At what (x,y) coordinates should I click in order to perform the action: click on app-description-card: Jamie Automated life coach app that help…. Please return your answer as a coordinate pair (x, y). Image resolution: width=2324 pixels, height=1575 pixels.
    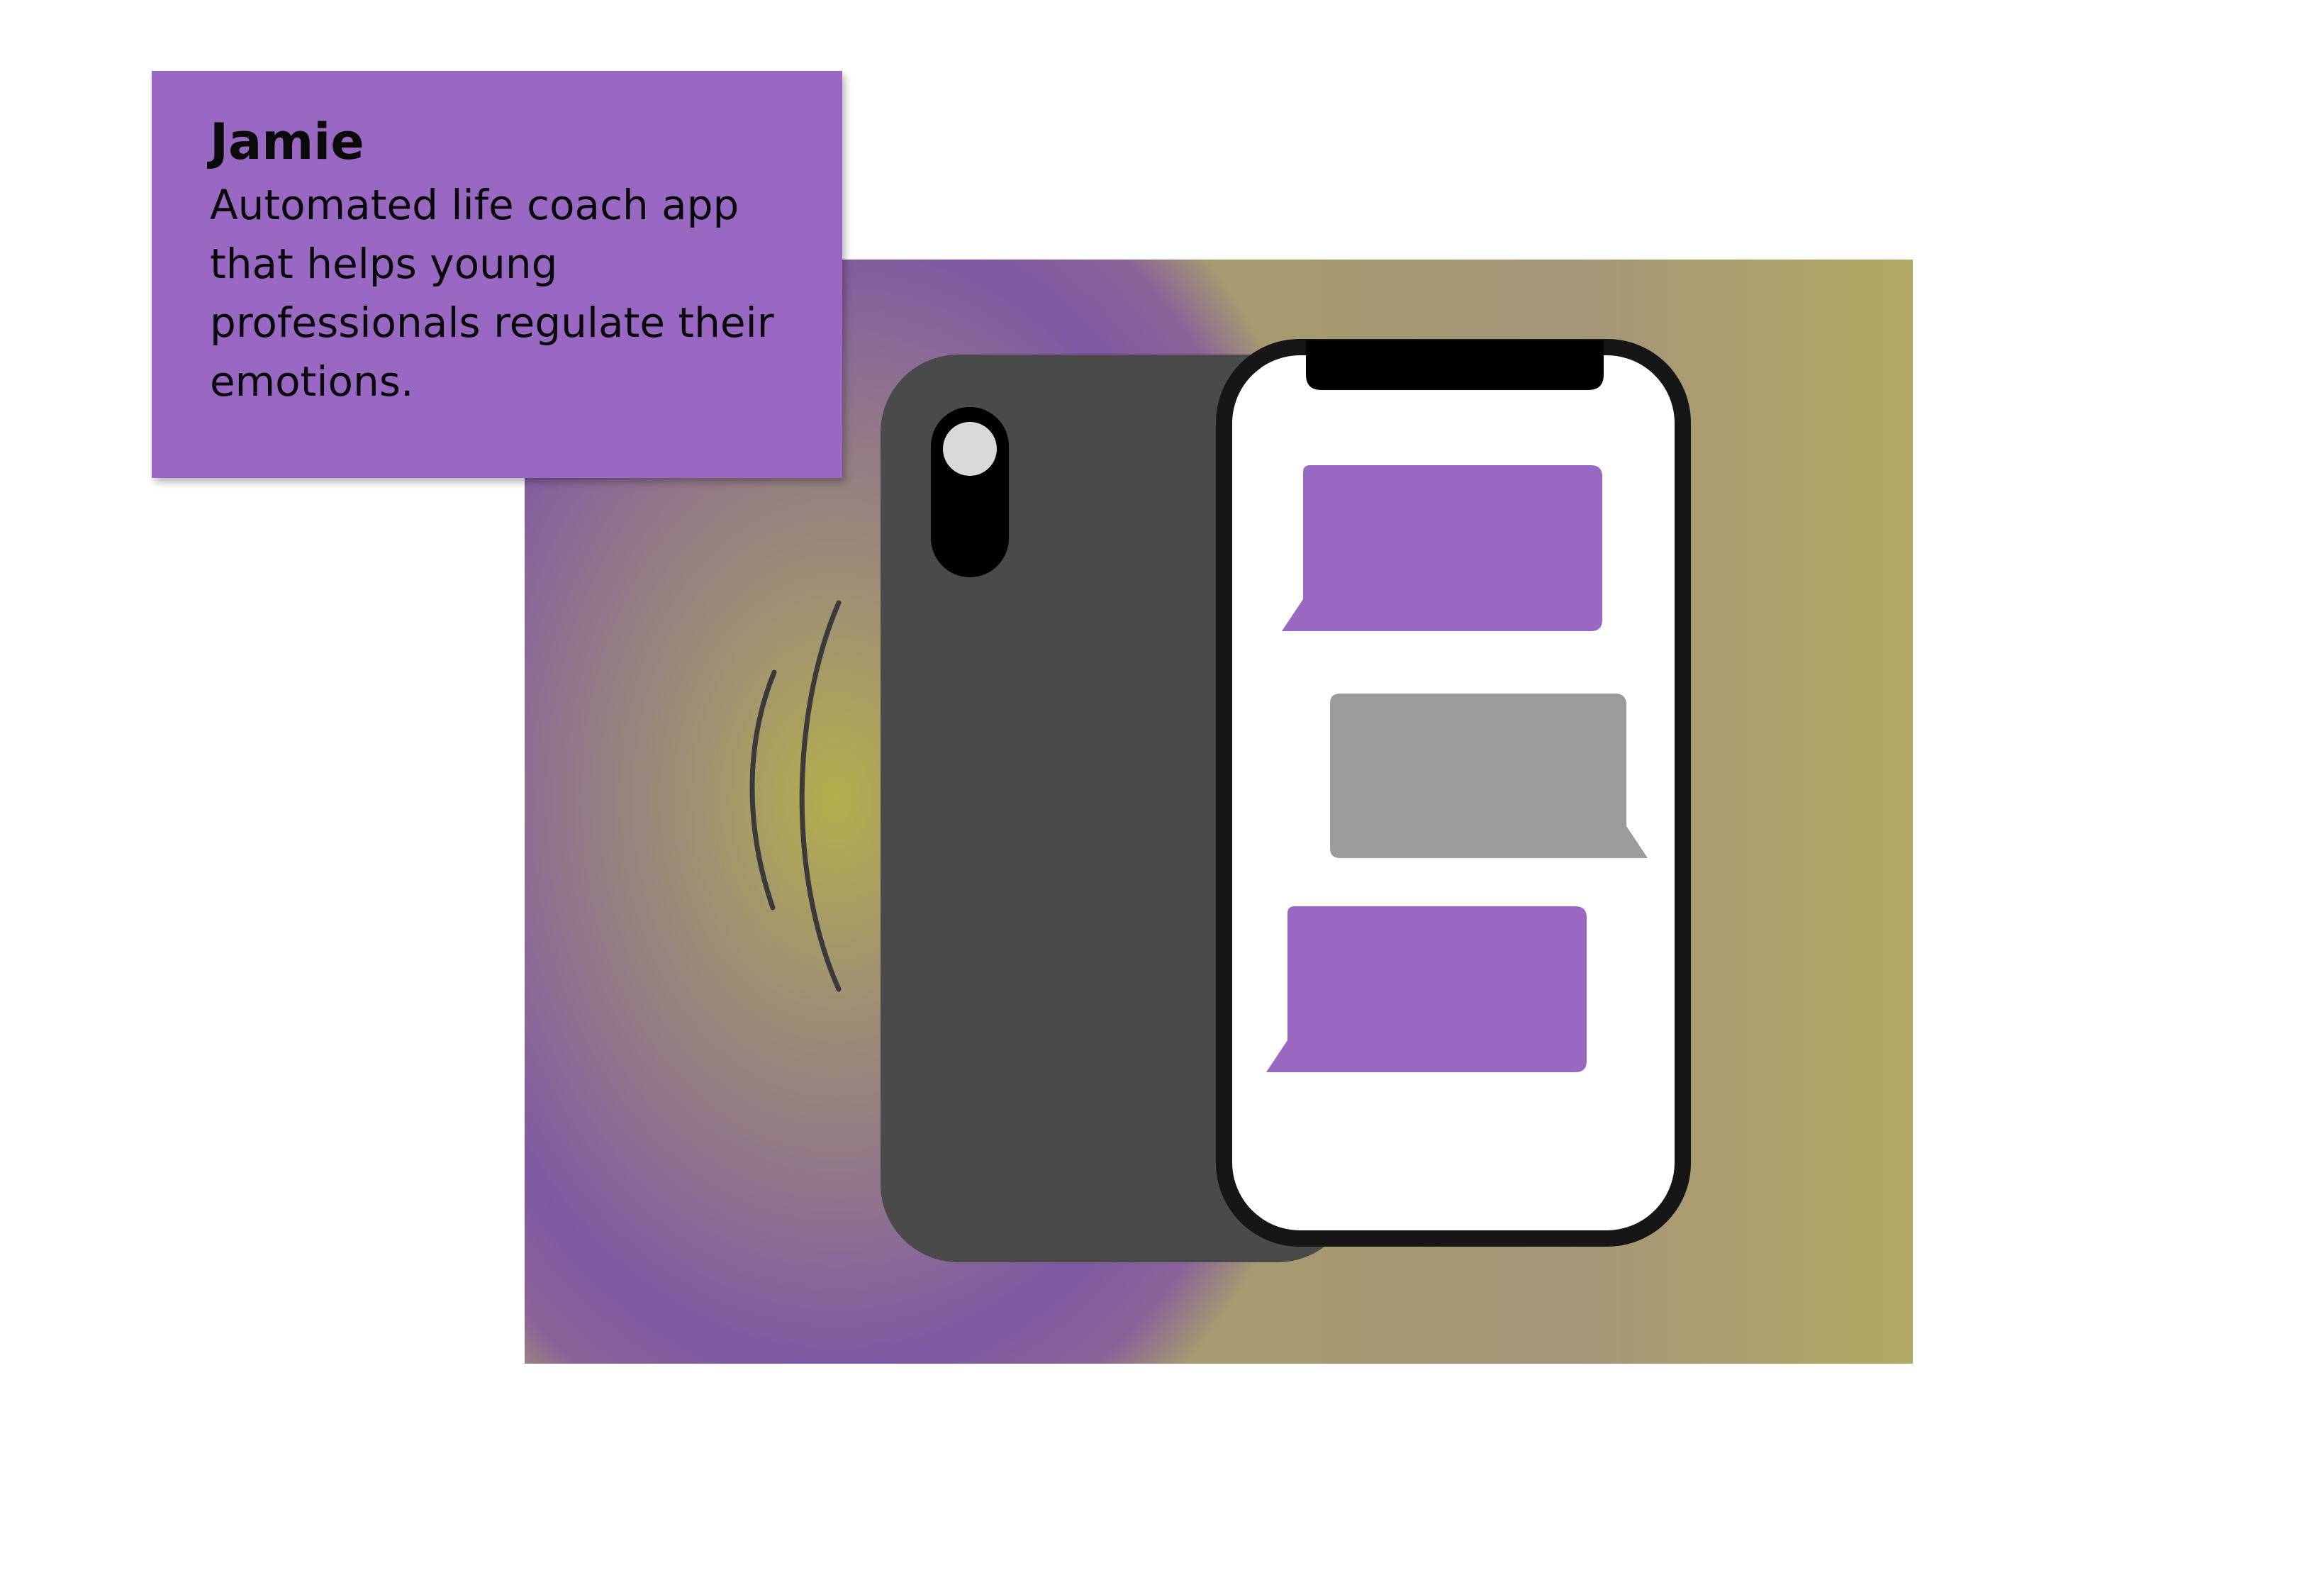
    Looking at the image, I should click on (497, 274).